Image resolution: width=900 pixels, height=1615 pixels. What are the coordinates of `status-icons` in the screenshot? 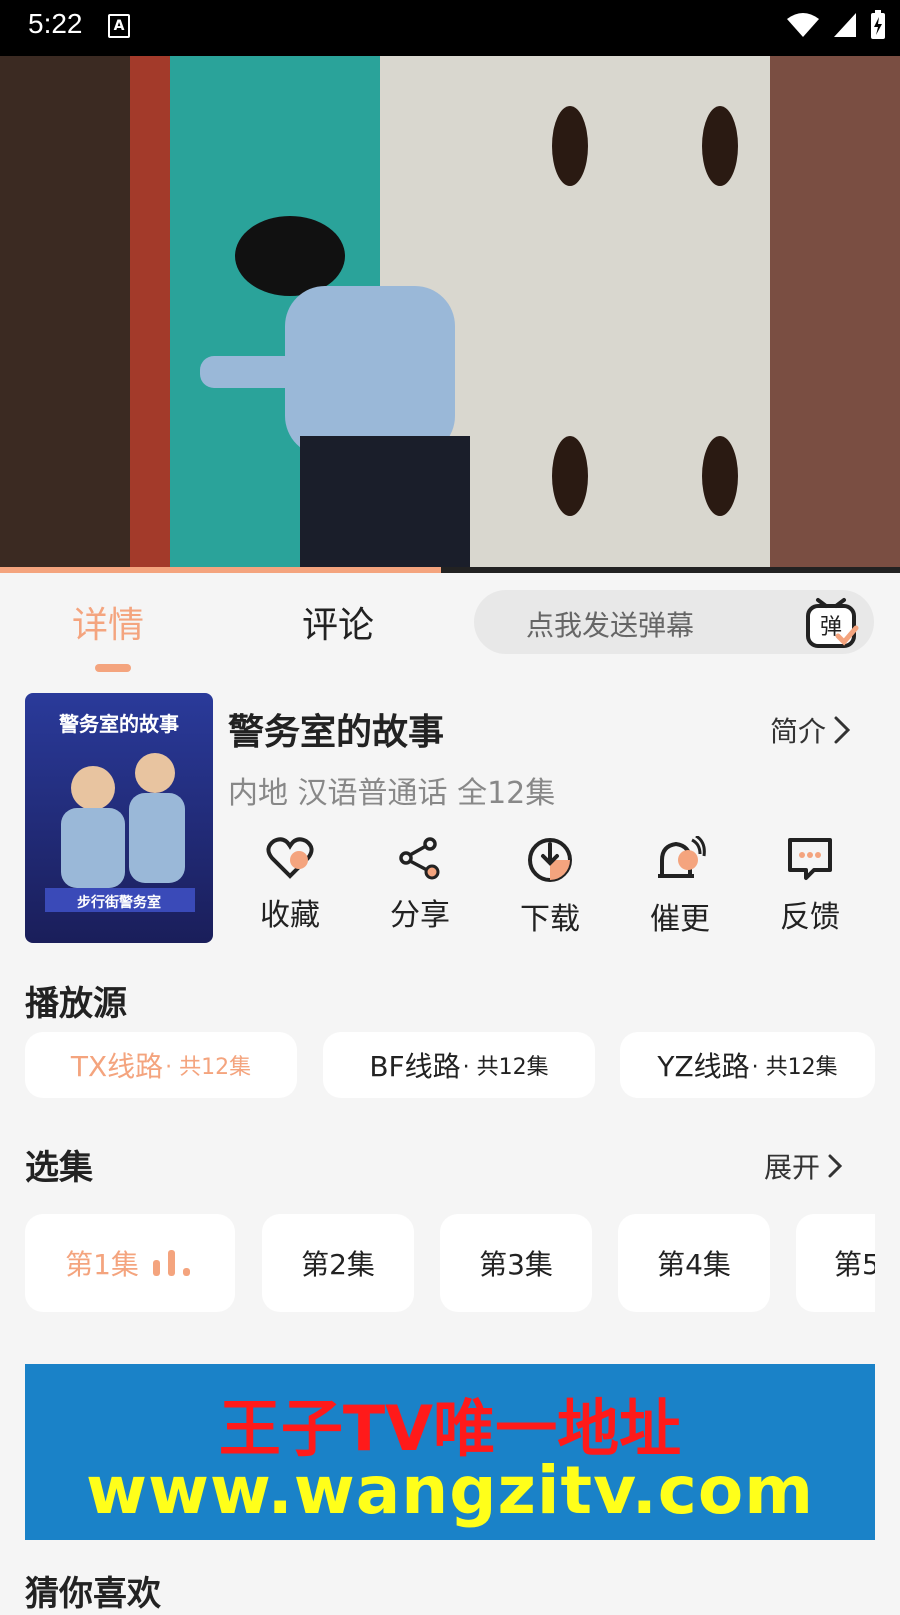 It's located at (836, 25).